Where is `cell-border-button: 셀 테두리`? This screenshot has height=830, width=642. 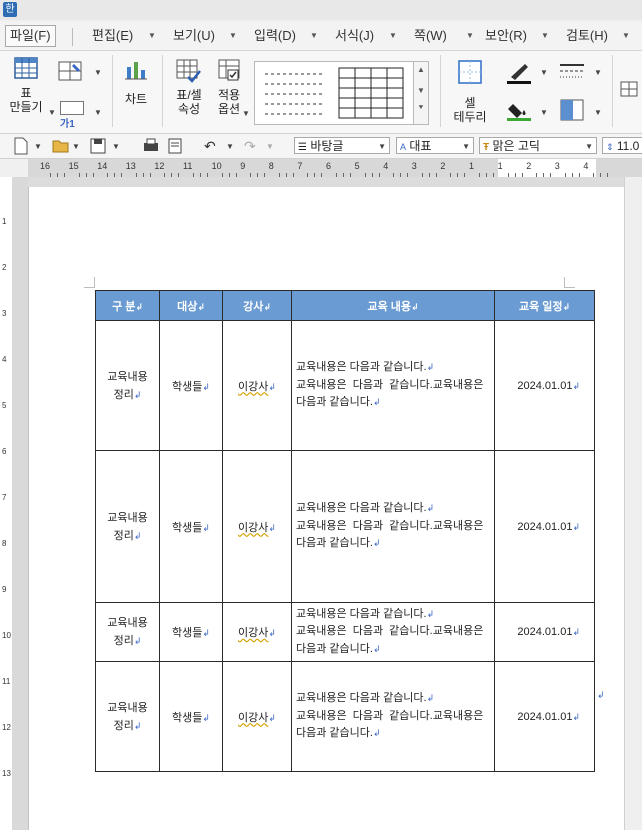 cell-border-button: 셀 테두리 is located at coordinates (470, 91).